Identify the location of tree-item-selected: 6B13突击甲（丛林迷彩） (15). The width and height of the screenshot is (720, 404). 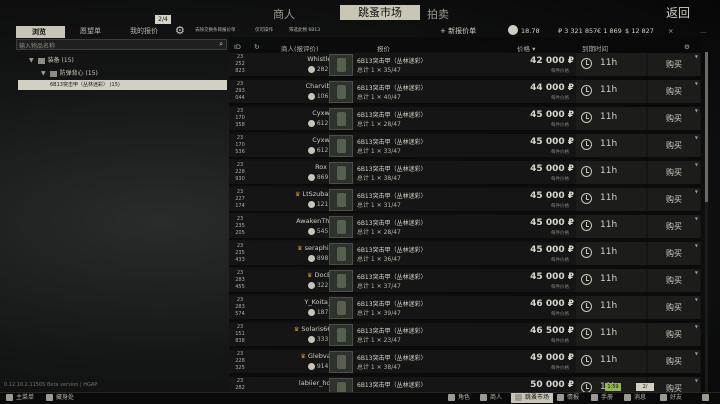
(122, 85).